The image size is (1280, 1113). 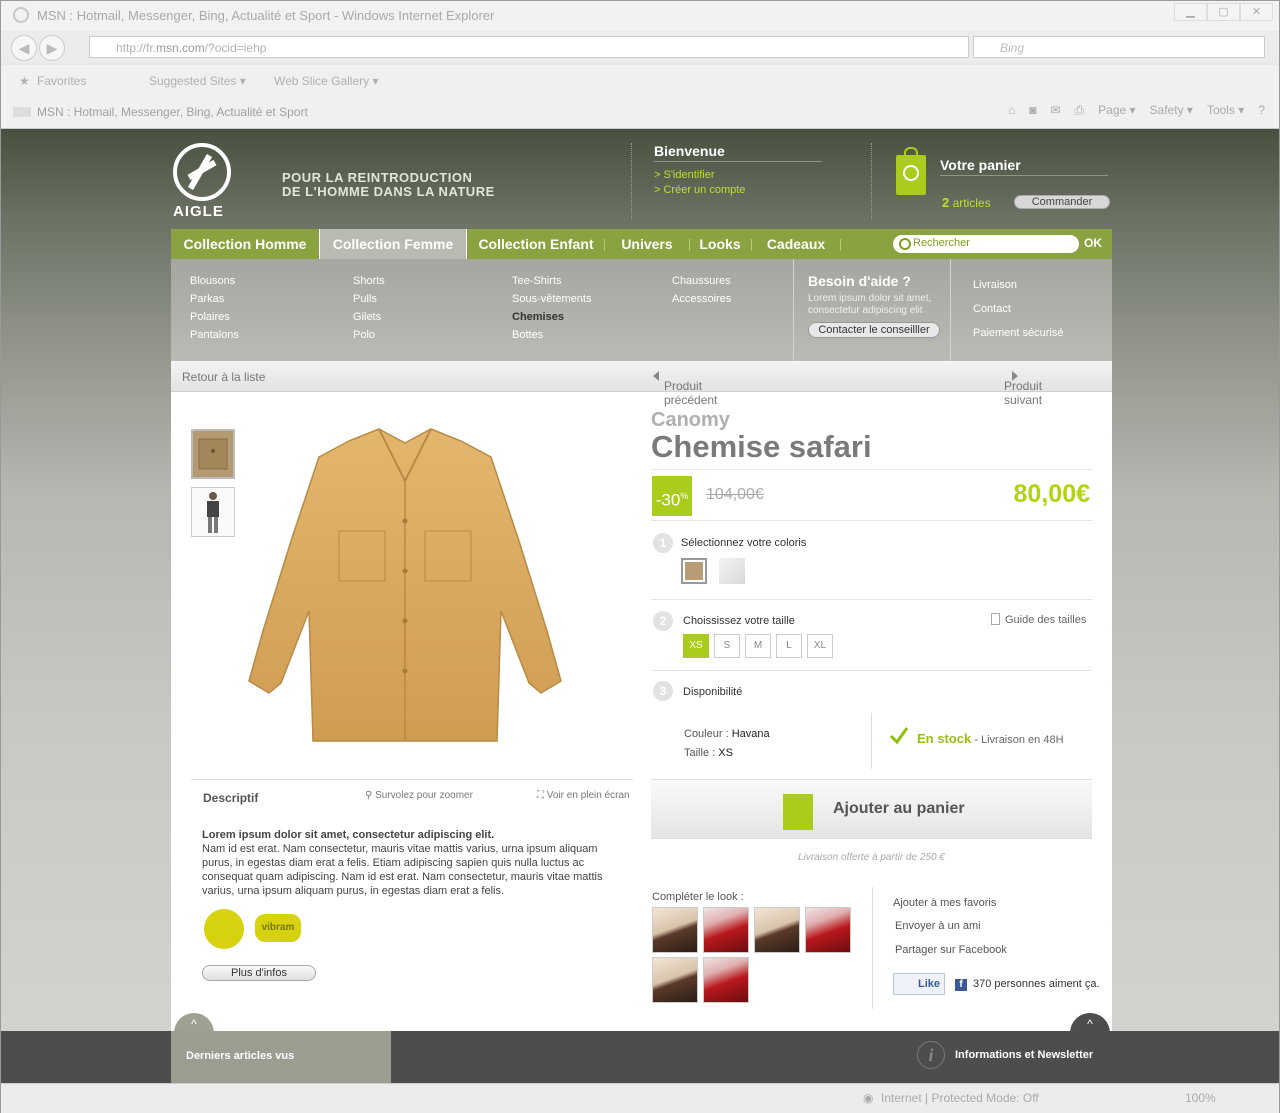 I want to click on step-1-label: Sélectionnez votre coloris, so click(x=744, y=543).